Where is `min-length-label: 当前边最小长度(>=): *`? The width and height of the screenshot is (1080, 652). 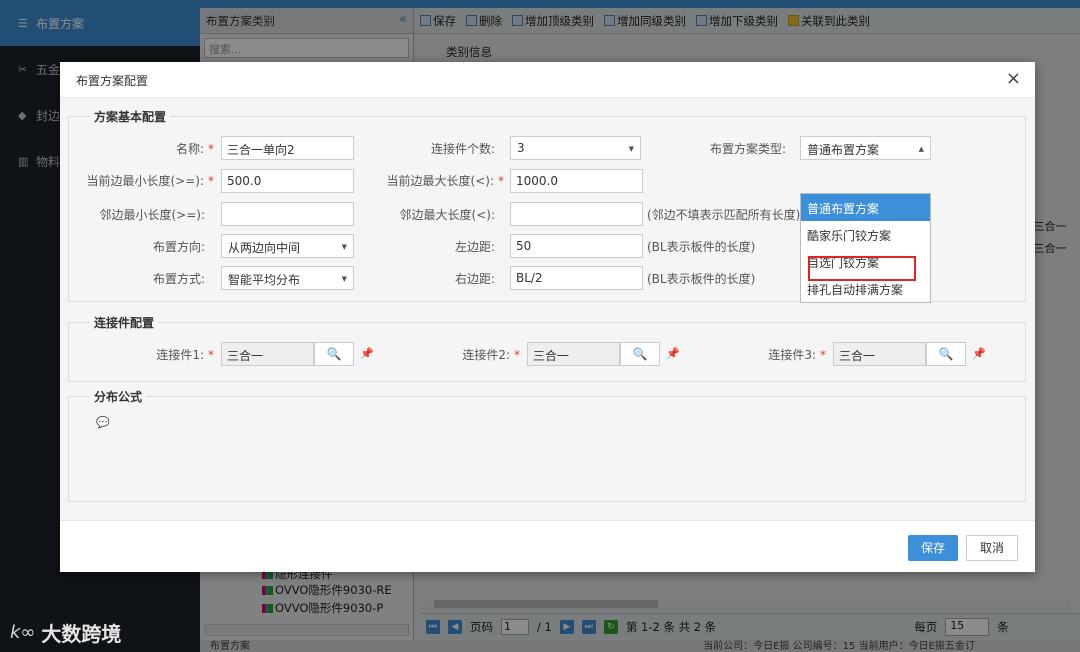
min-length-label: 当前边最小长度(>=): * is located at coordinates (150, 181).